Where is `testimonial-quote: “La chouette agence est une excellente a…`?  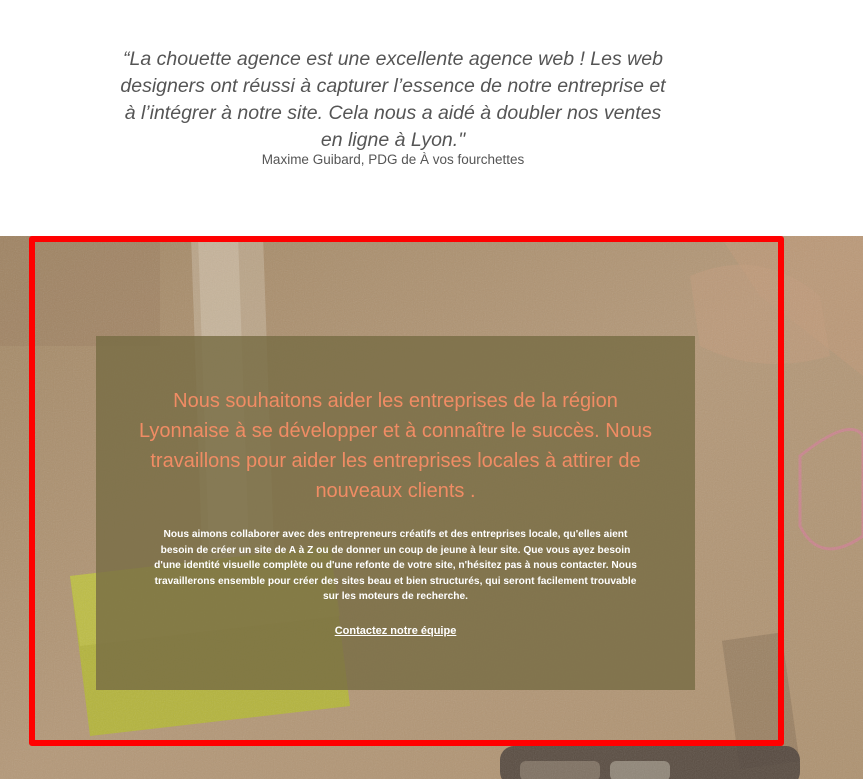
testimonial-quote: “La chouette agence est une excellente a… is located at coordinates (393, 99).